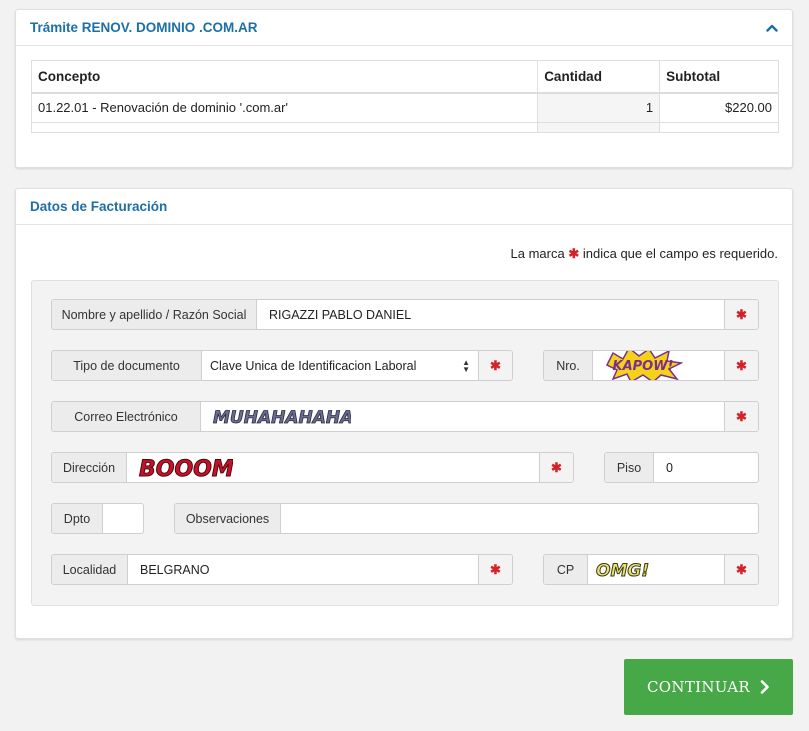  I want to click on continue-button: CONTINUAR, so click(708, 687).